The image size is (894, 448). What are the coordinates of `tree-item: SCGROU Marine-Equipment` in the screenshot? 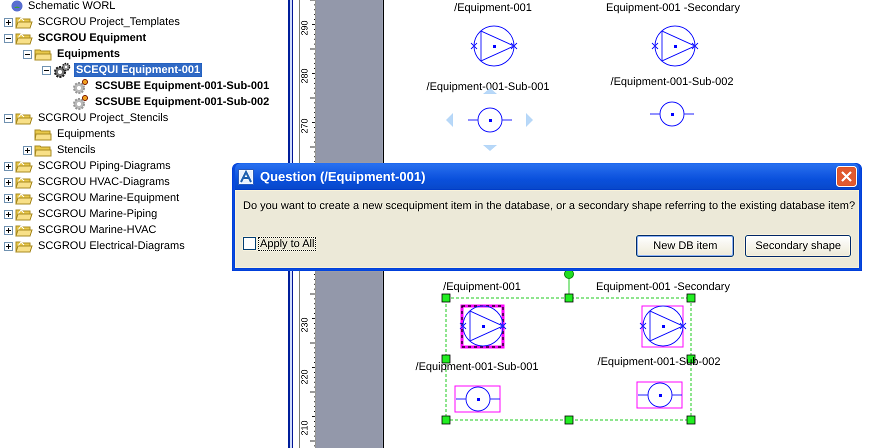 It's located at (109, 198).